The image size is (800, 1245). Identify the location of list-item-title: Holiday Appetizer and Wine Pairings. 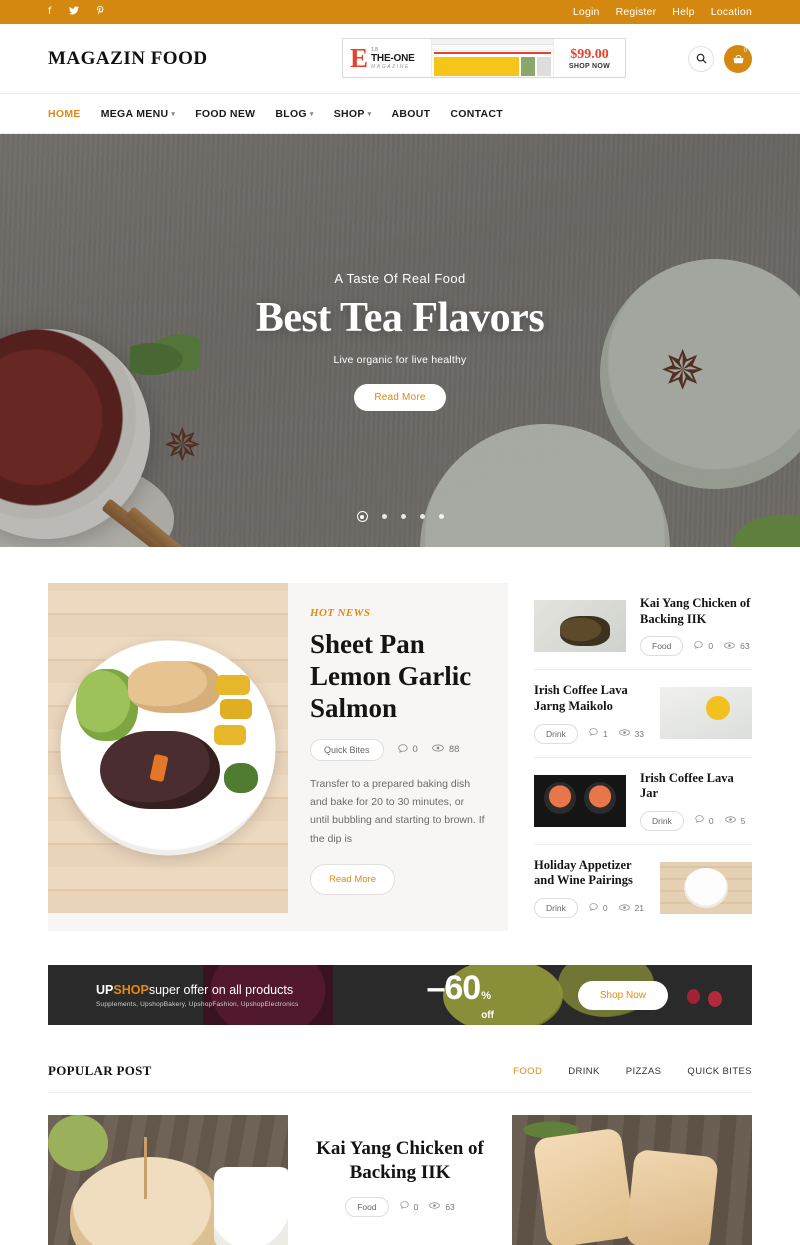
(590, 873).